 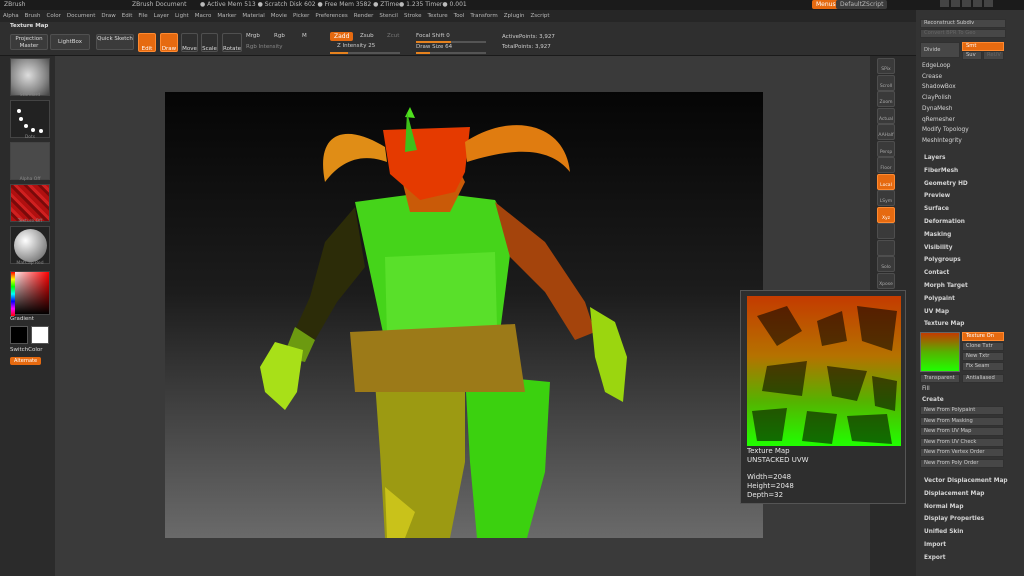 I want to click on rotate-button: Rotate, so click(x=232, y=42).